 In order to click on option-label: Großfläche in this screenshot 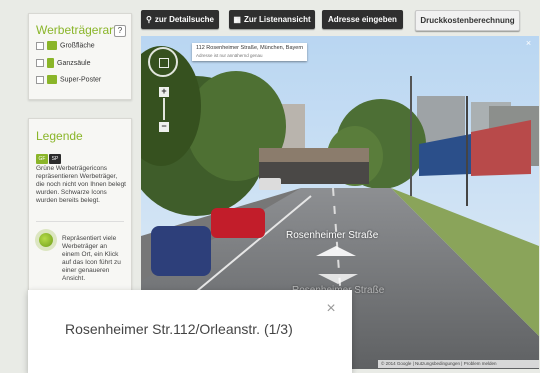, I will do `click(77, 46)`.